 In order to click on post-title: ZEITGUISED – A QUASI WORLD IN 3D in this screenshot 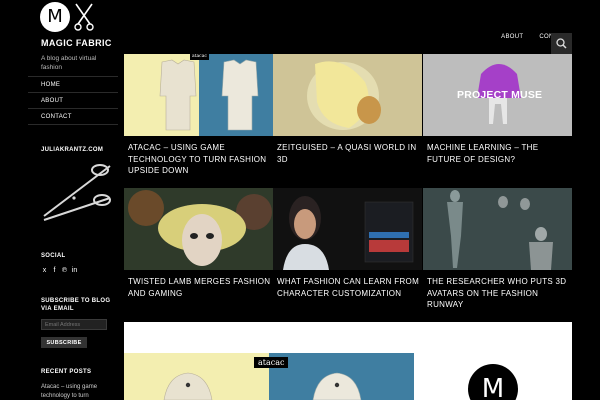, I will do `click(347, 153)`.